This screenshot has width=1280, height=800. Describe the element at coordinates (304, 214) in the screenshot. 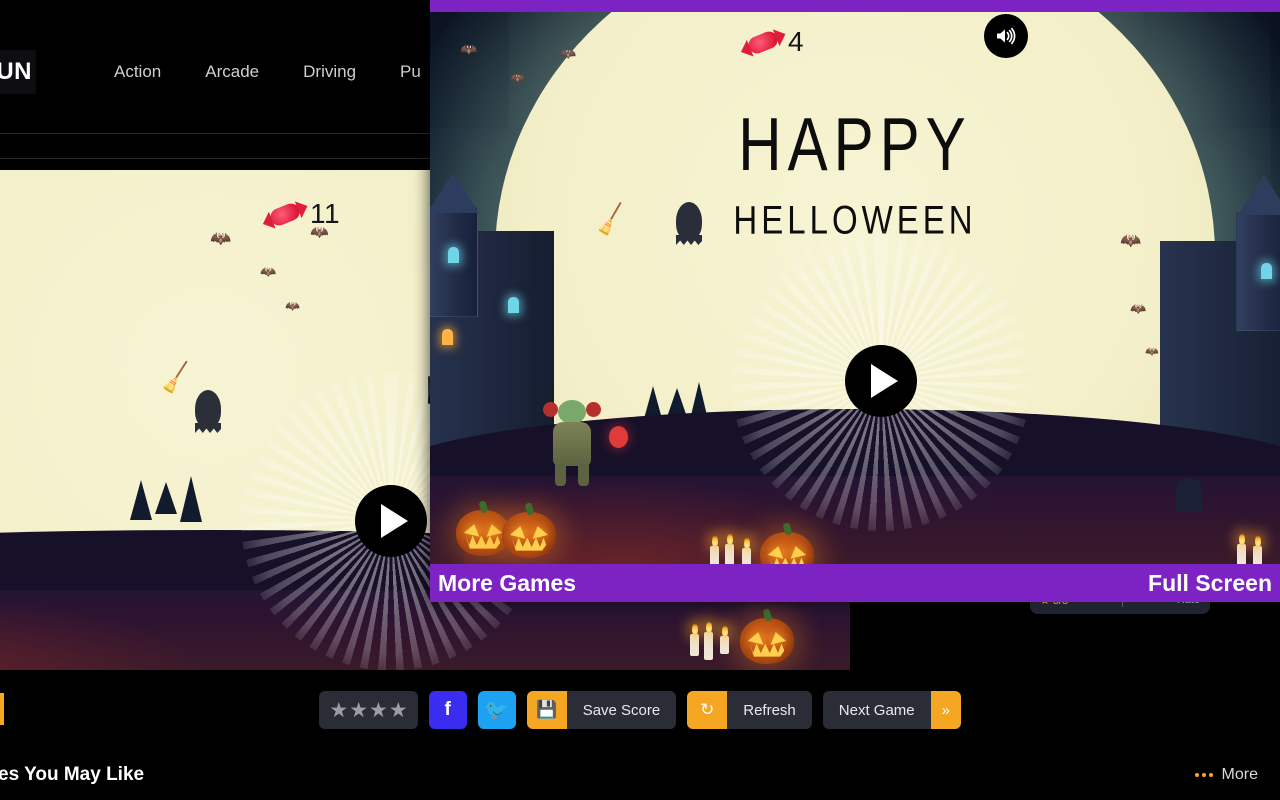

I see `candy-score-hud: 11` at that location.